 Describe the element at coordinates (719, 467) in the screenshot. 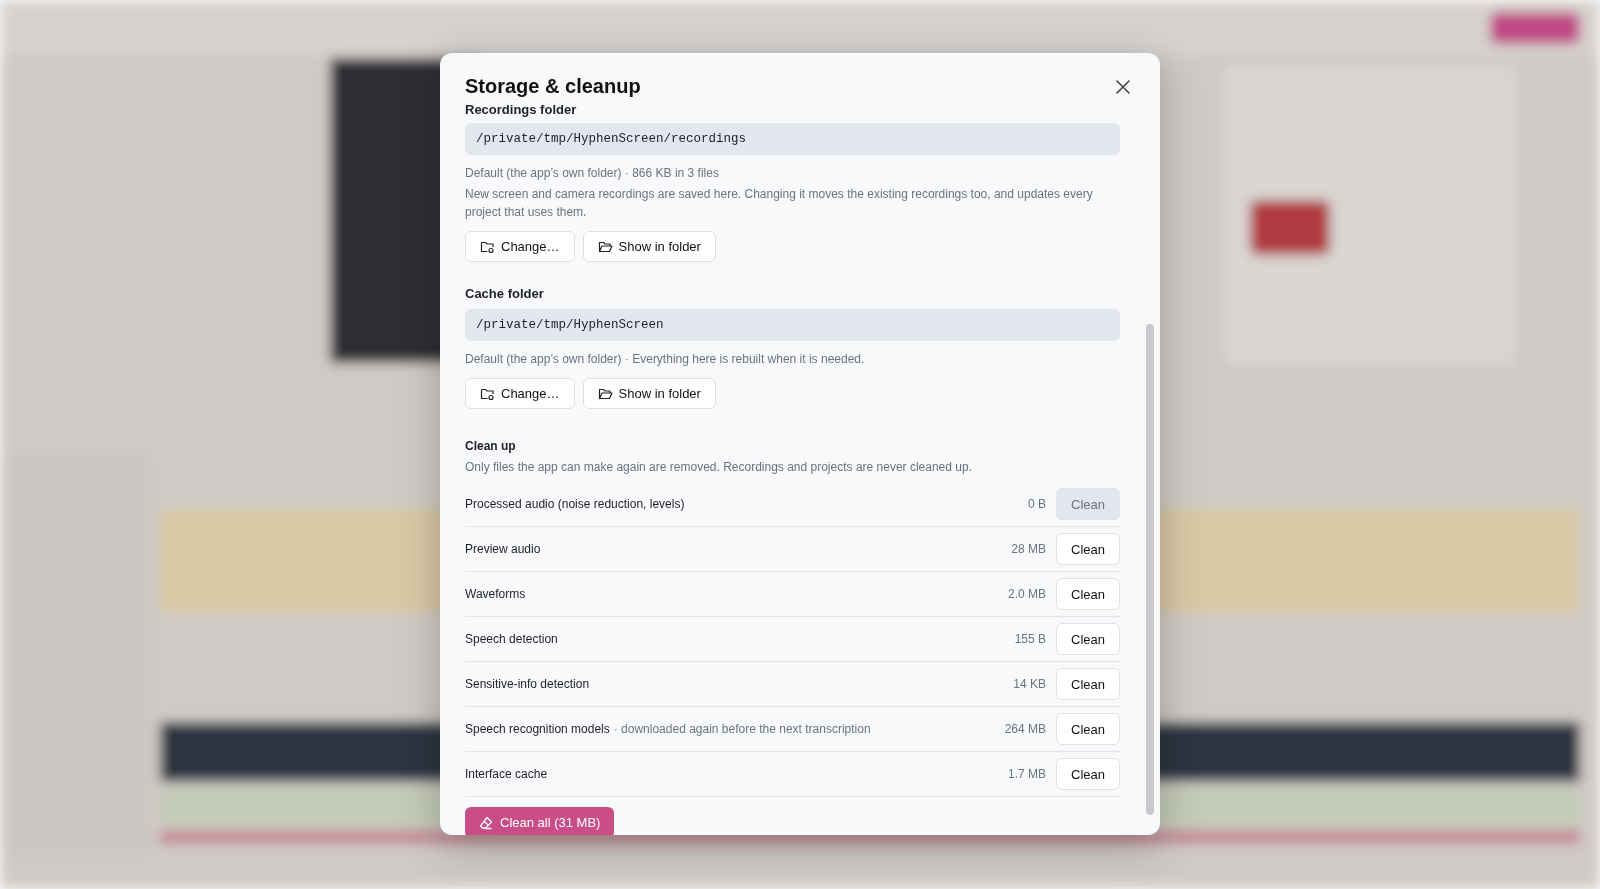

I see `section-description: Only files the app can make again are removed. Recordings and projects are never cleaned up.` at that location.